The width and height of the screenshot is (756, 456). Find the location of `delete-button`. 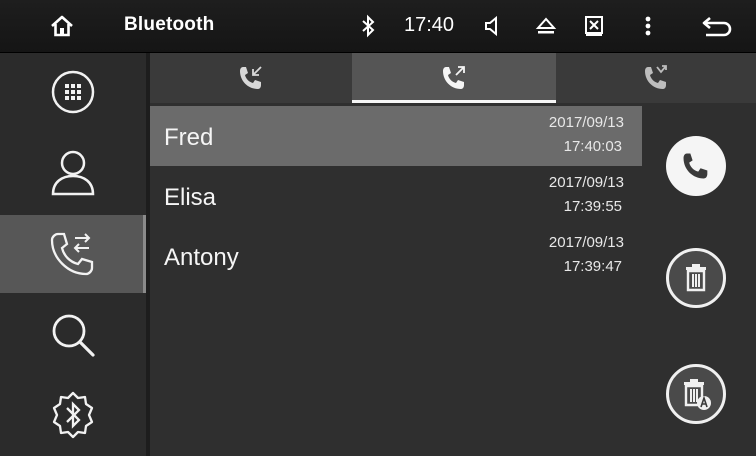

delete-button is located at coordinates (696, 278).